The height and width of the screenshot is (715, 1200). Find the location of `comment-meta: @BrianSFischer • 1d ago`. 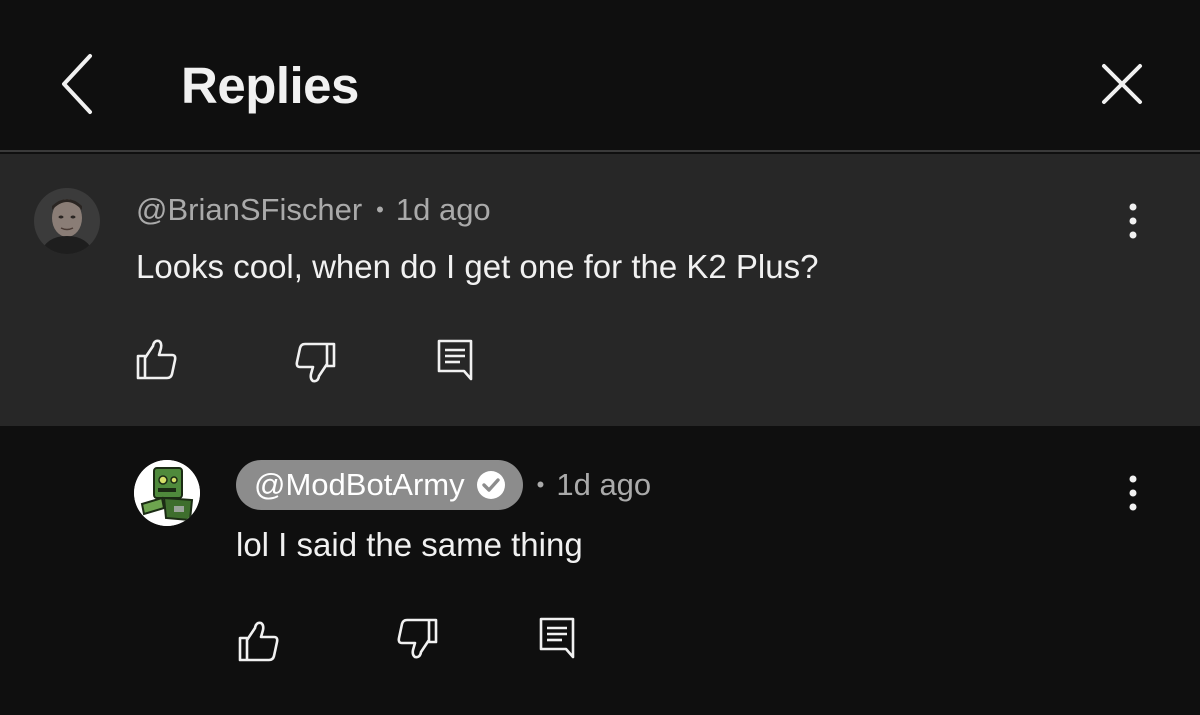

comment-meta: @BrianSFischer • 1d ago is located at coordinates (313, 210).